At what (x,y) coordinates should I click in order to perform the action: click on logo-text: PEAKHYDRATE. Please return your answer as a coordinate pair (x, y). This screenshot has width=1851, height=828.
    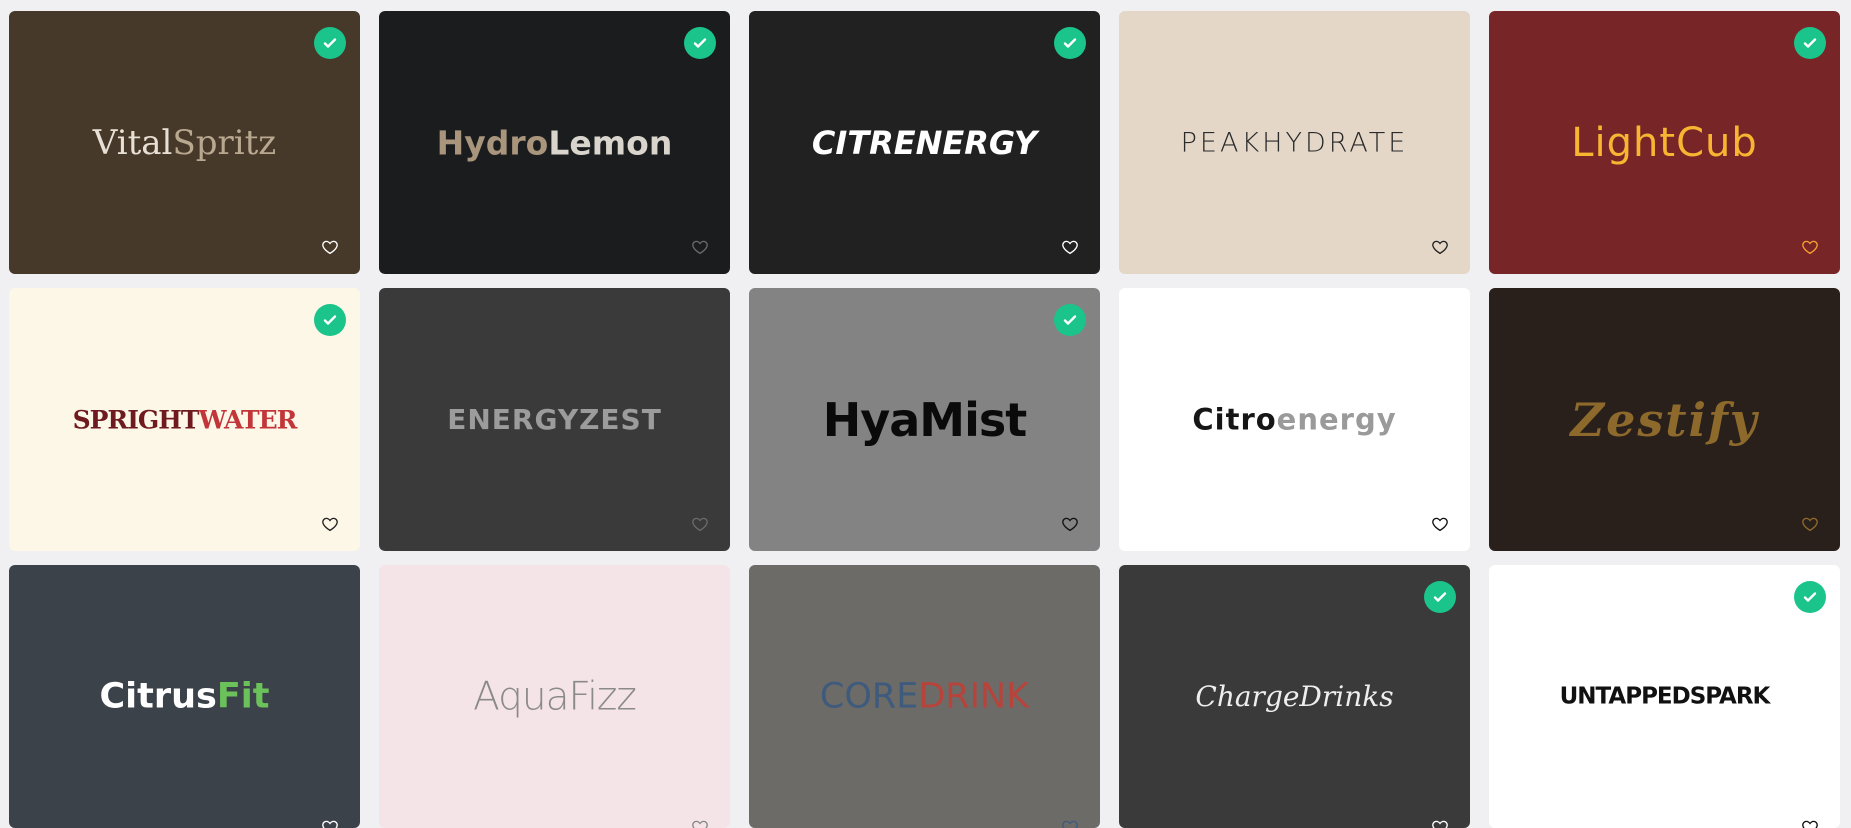
    Looking at the image, I should click on (1294, 142).